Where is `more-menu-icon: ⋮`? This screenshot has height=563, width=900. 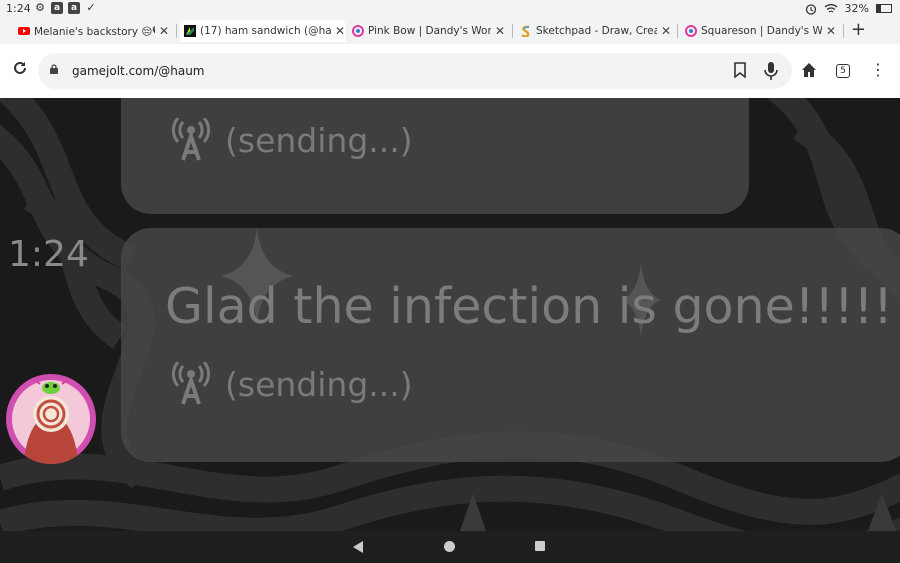 more-menu-icon: ⋮ is located at coordinates (878, 69).